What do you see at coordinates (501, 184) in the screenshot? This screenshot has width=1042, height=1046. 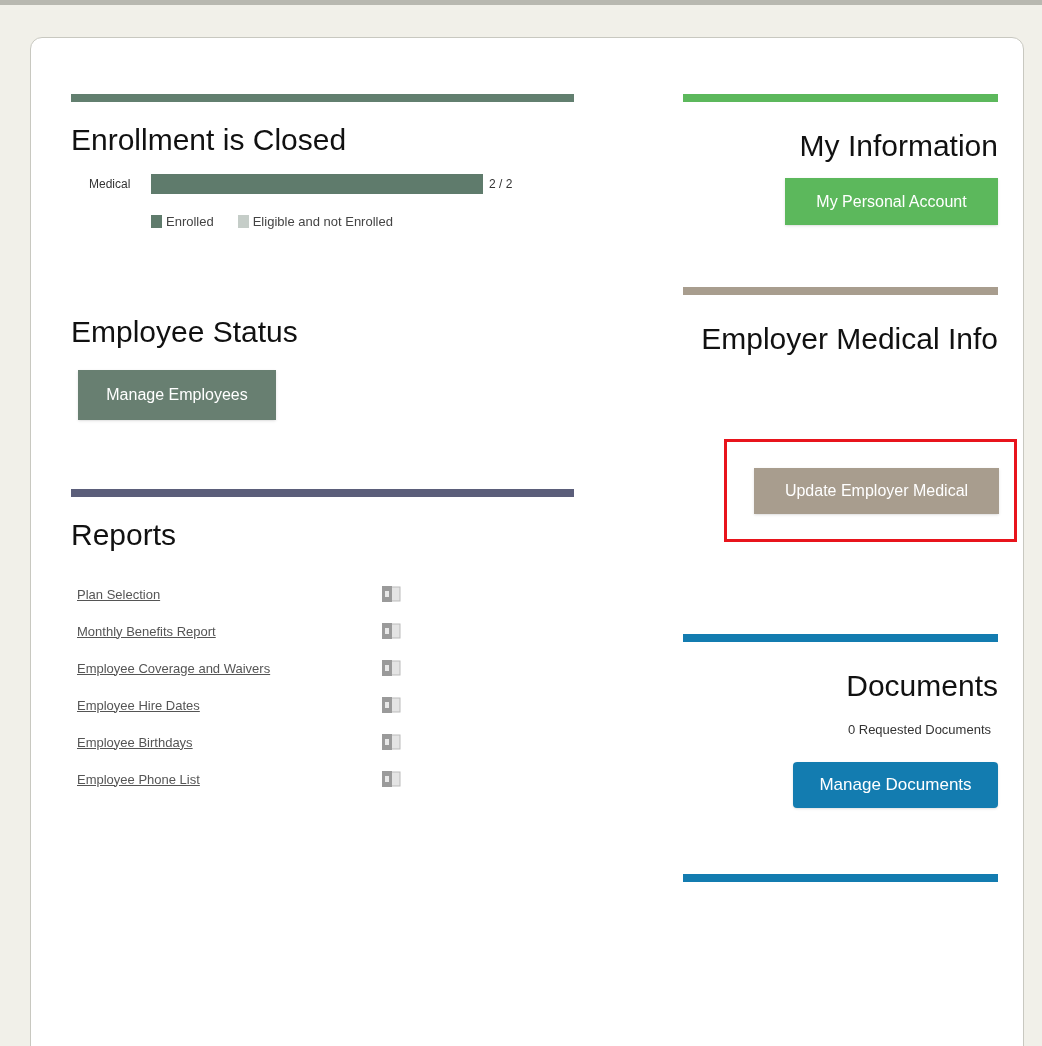 I see `bar-reading: 2 / 2` at bounding box center [501, 184].